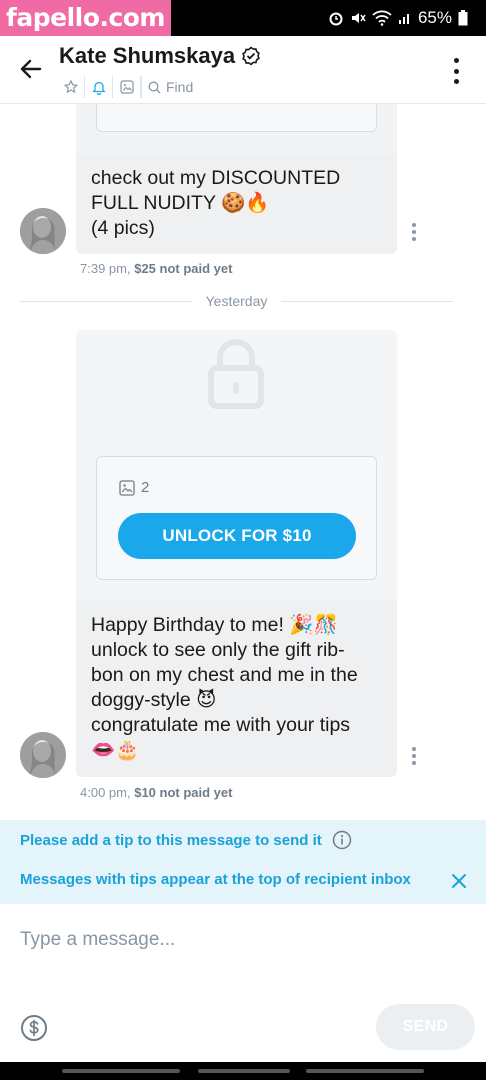 Image resolution: width=486 pixels, height=1080 pixels. I want to click on status-icons: 65%, so click(398, 18).